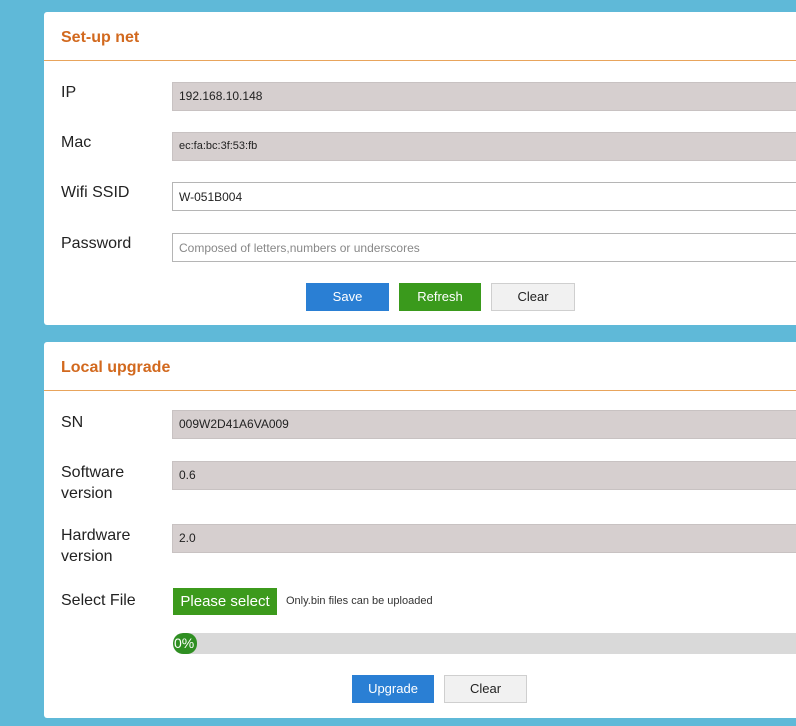  I want to click on mac-label: Mac, so click(76, 142).